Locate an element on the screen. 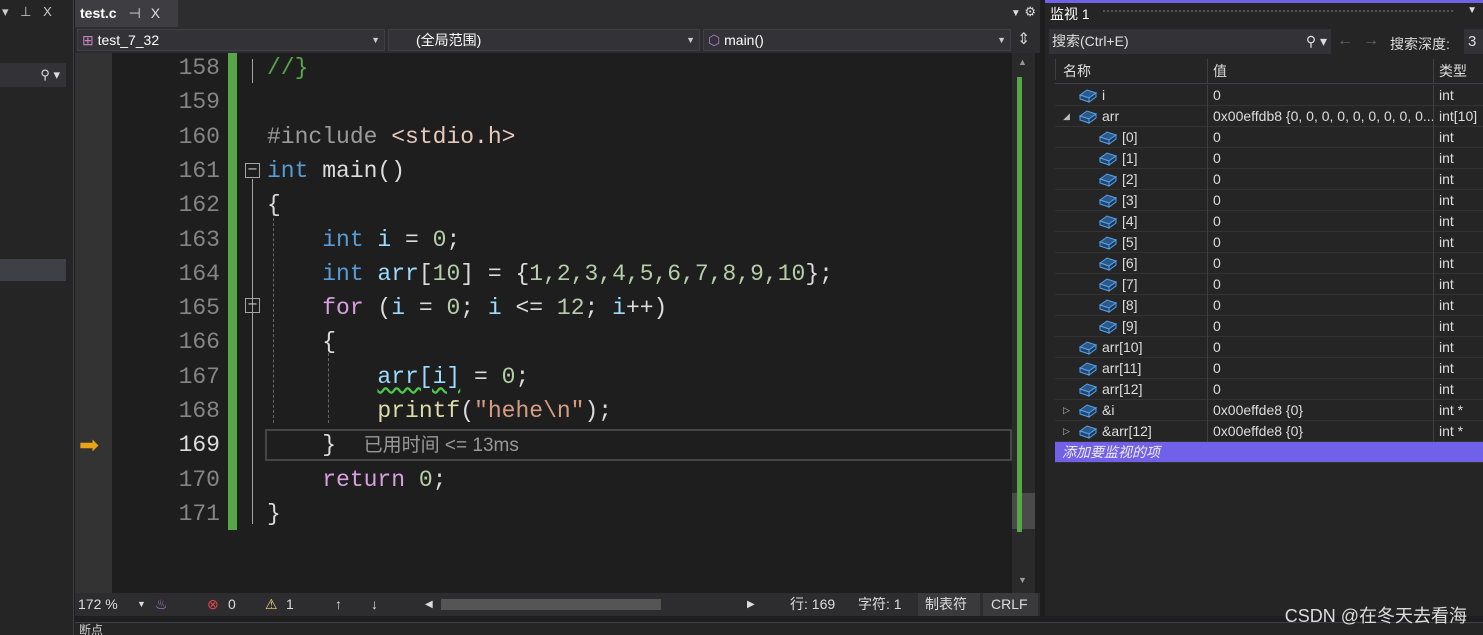 The height and width of the screenshot is (635, 1483). selected-panel-item is located at coordinates (33, 270).